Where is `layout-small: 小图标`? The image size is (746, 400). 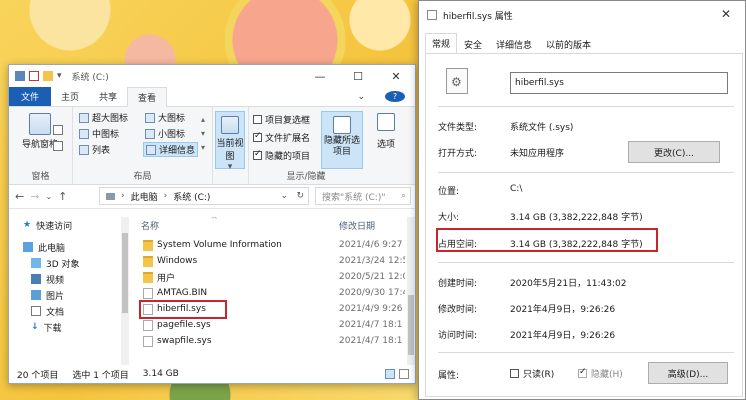
layout-small: 小图标 is located at coordinates (165, 133).